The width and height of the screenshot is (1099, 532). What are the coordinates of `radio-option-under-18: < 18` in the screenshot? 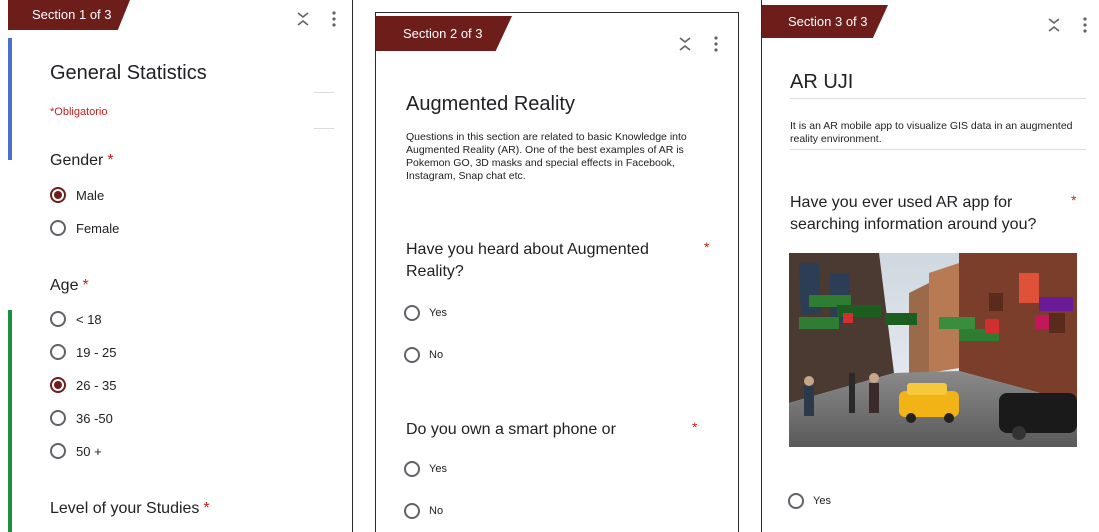 It's located at (76, 319).